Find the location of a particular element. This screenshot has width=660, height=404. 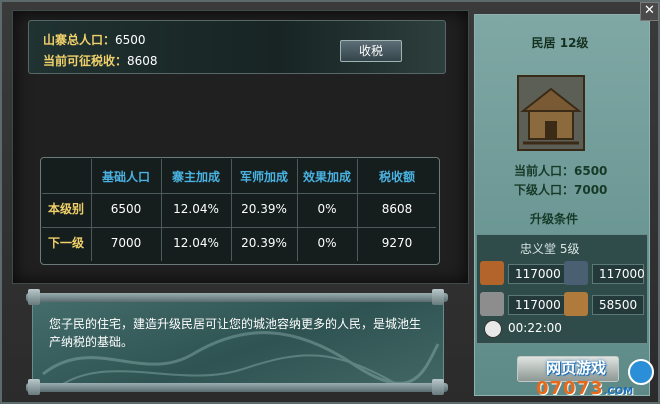

wood-cost: 117000 is located at coordinates (537, 274).